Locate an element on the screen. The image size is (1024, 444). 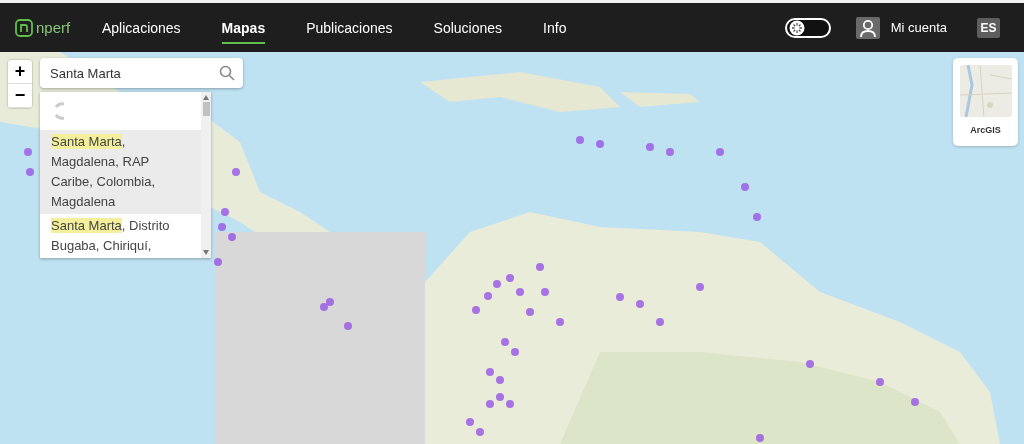
basemap-button: ArcGIS is located at coordinates (985, 102).